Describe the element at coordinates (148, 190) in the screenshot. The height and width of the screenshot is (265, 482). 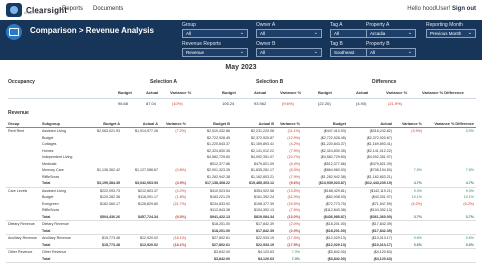
I see `table-cell: $212,803.37` at that location.